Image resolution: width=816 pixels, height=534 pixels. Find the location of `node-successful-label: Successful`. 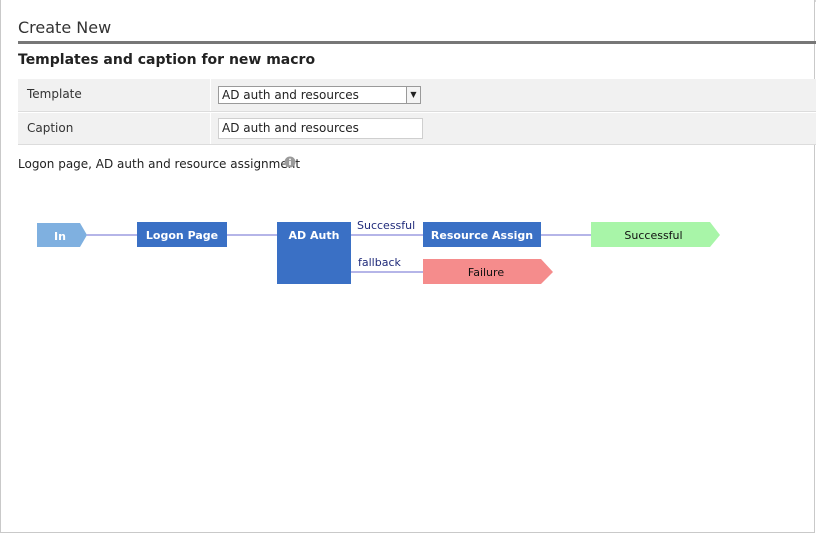

node-successful-label: Successful is located at coordinates (653, 235).